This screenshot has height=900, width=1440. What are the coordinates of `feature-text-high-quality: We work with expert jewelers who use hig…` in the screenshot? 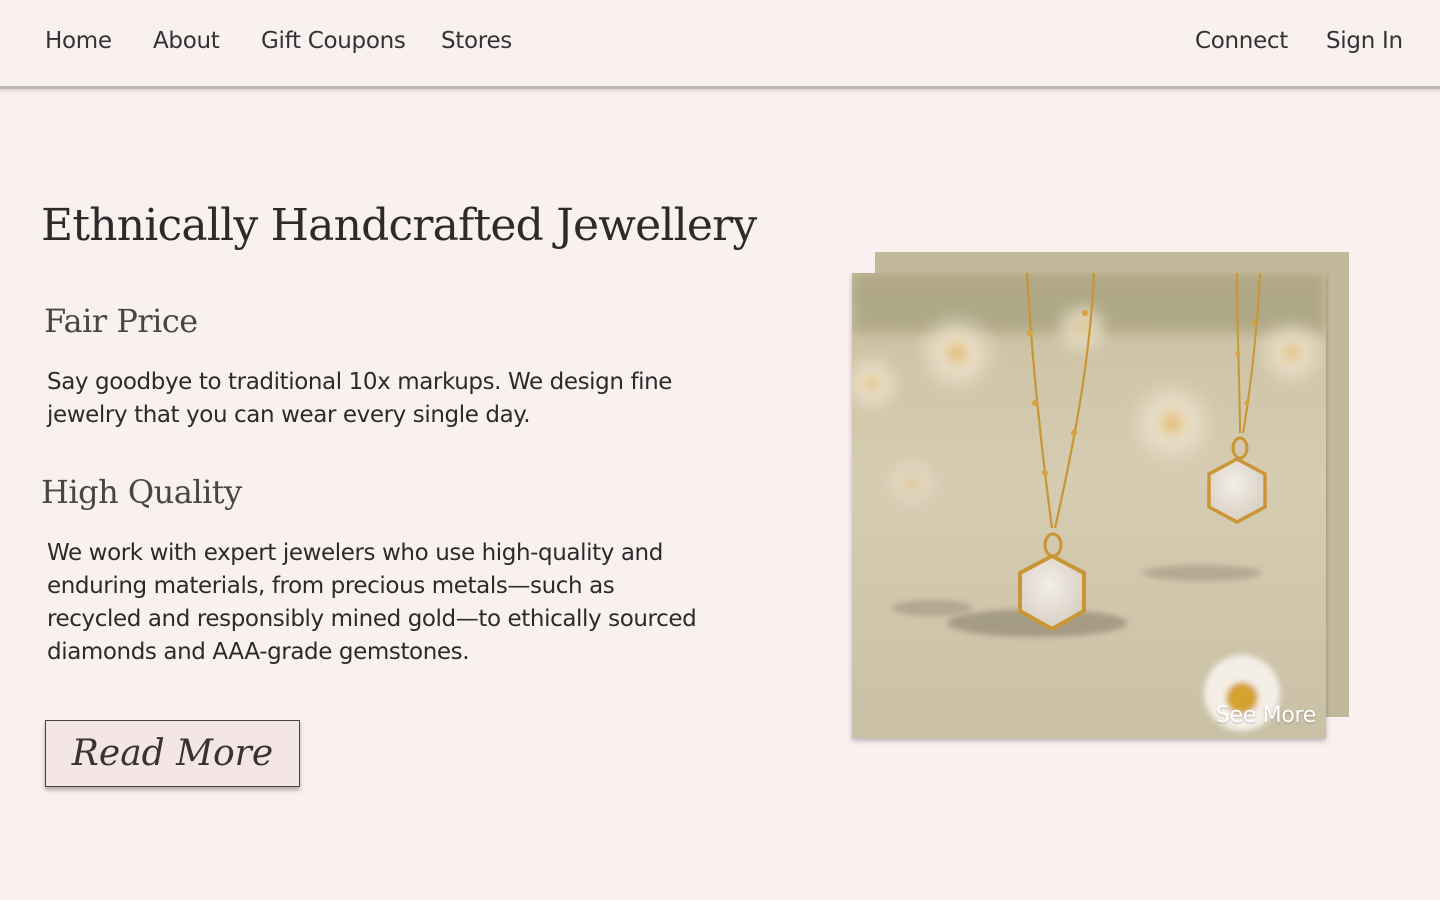 It's located at (372, 602).